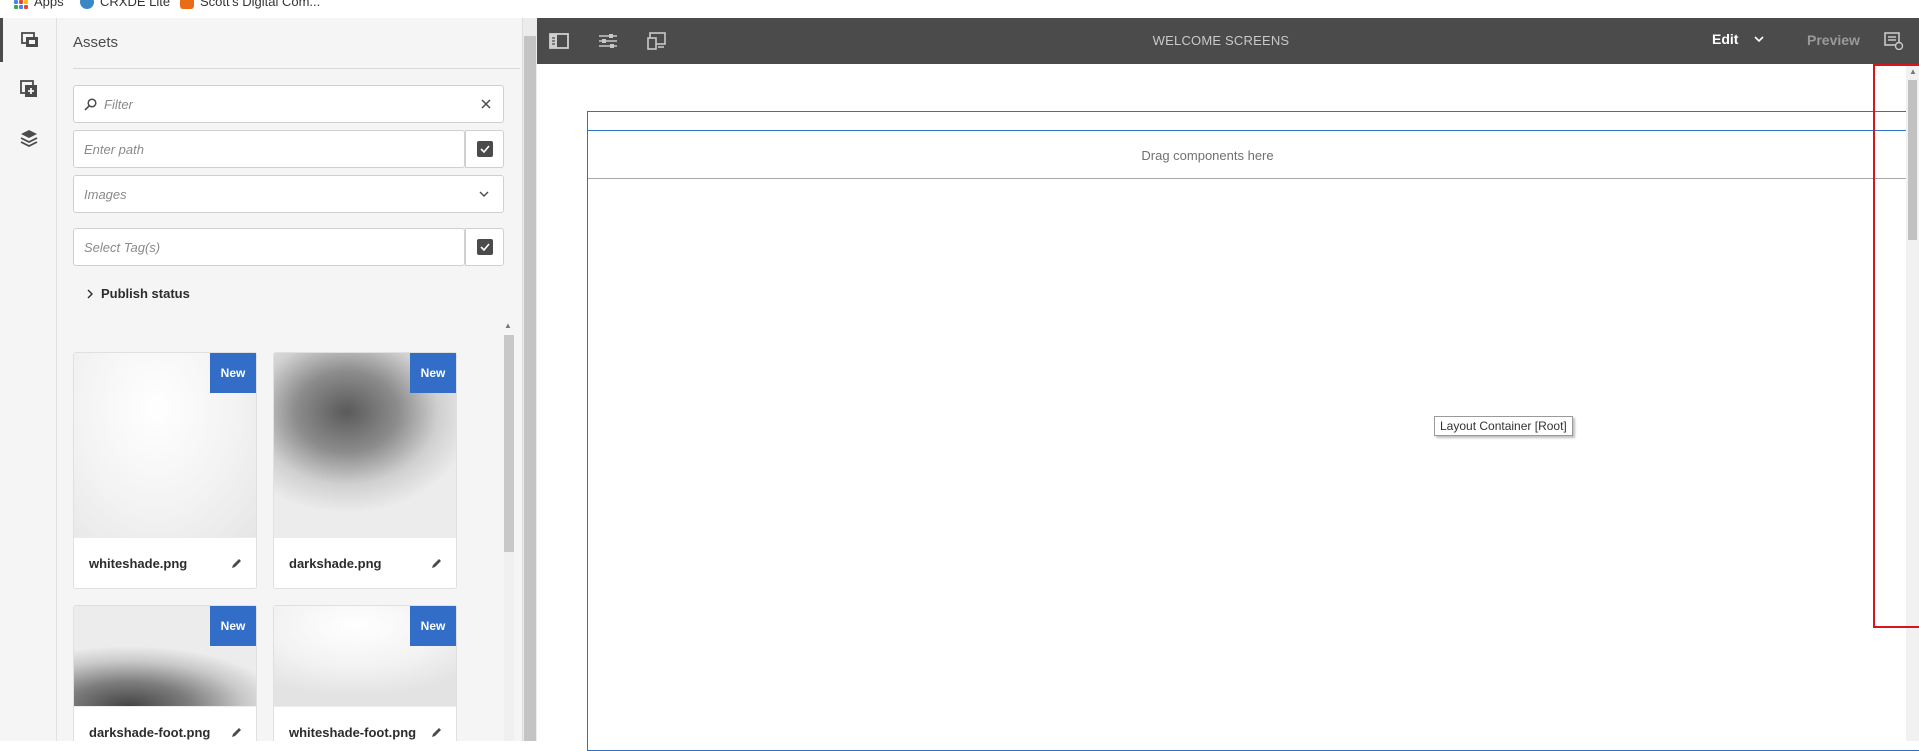 The height and width of the screenshot is (751, 1919). I want to click on mode-label: Edit, so click(1725, 39).